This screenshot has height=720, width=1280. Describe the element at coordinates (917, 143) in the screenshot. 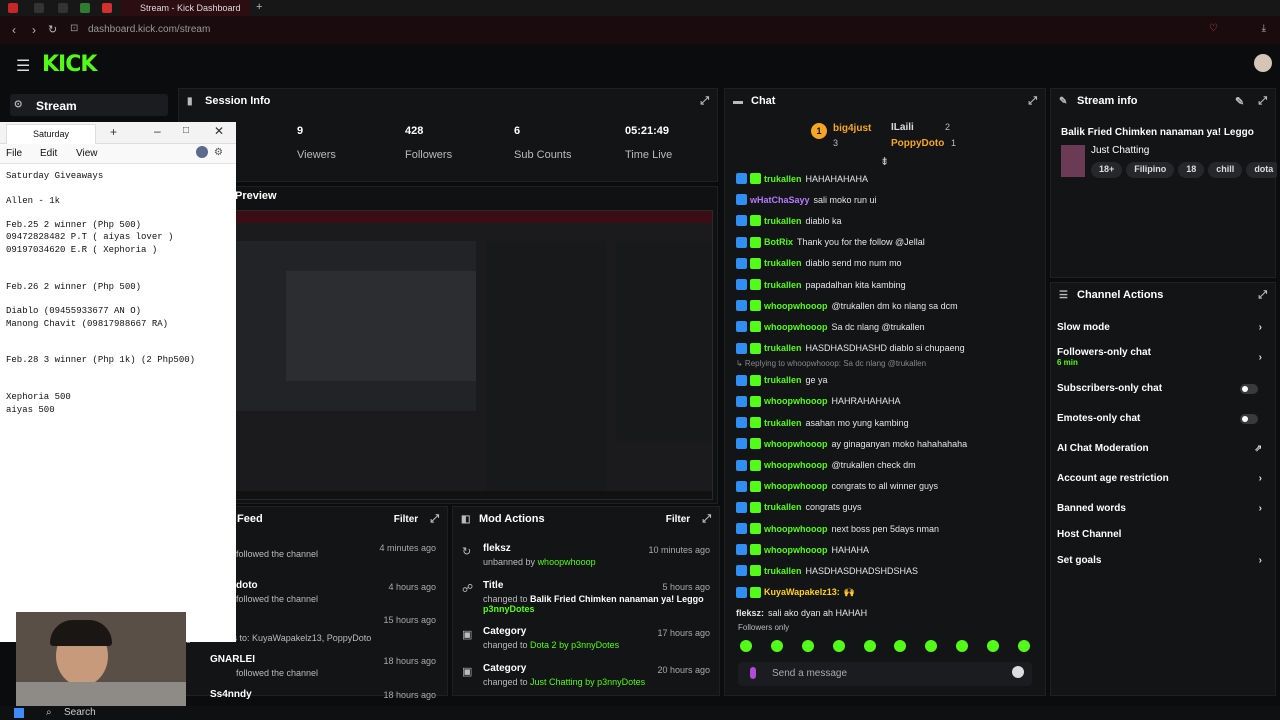

I see `gifter-name: PoppyDoto` at that location.